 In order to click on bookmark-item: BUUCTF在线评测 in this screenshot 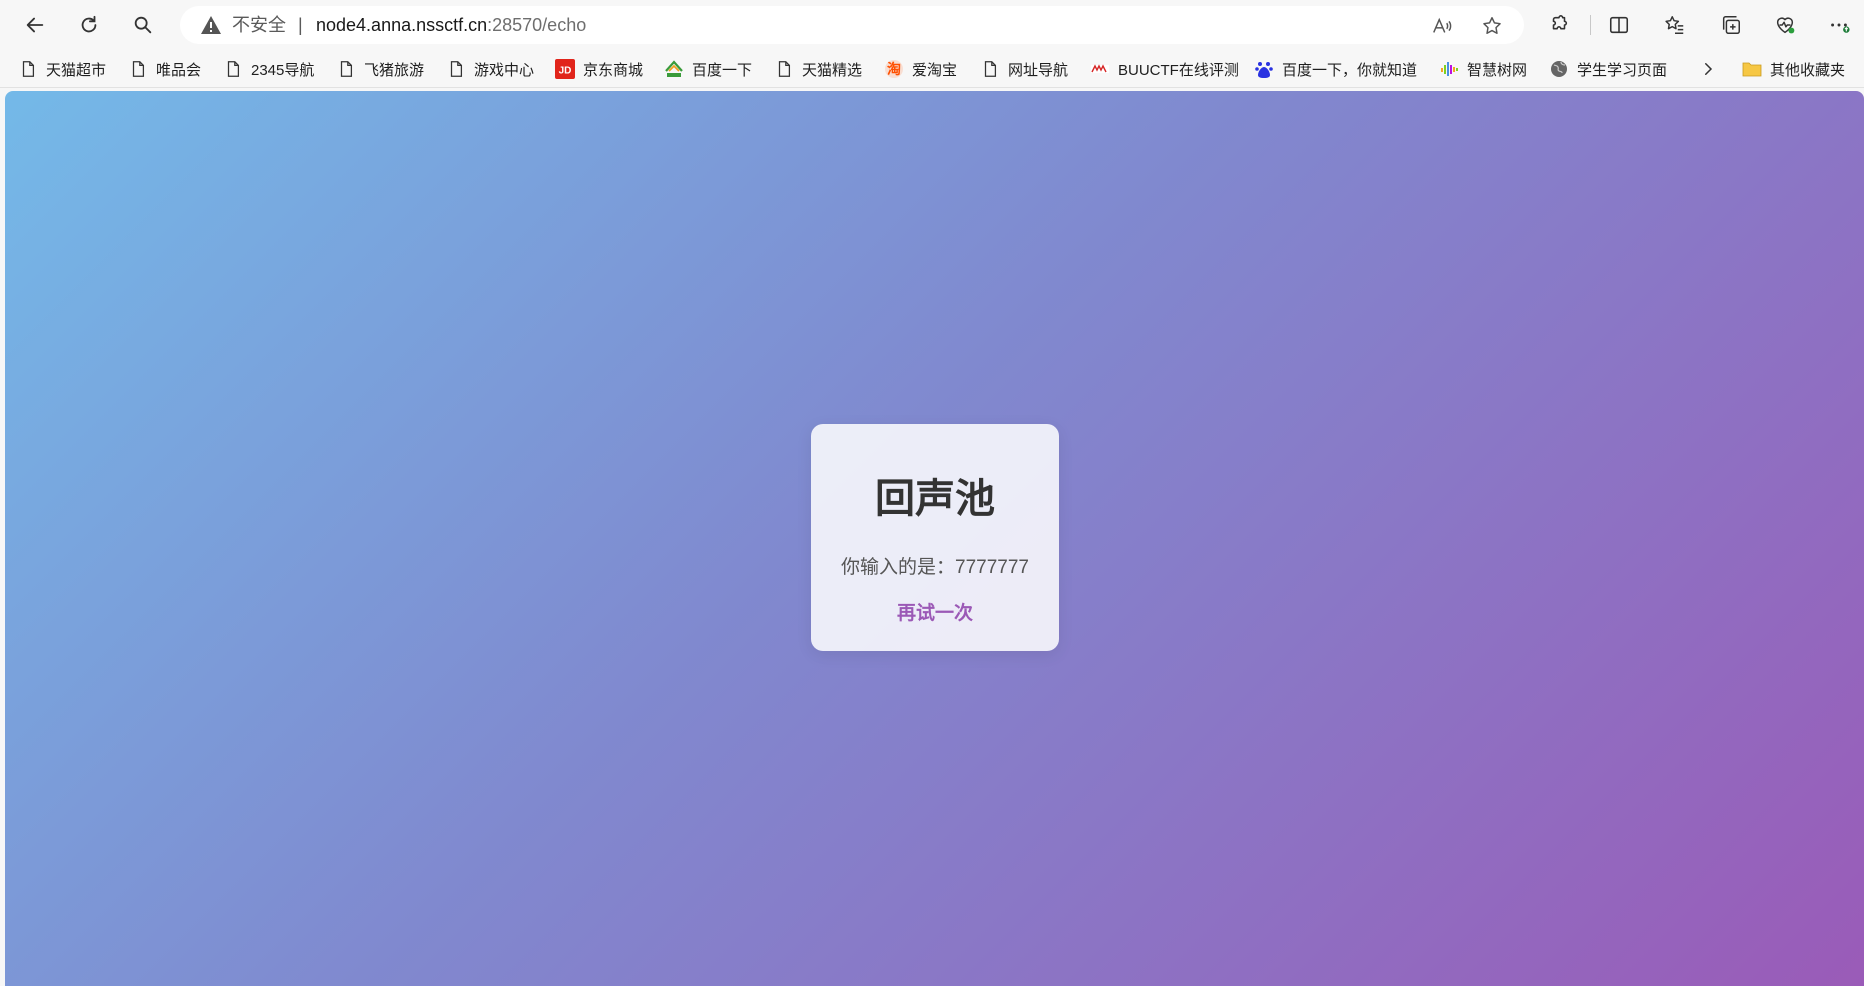, I will do `click(1164, 69)`.